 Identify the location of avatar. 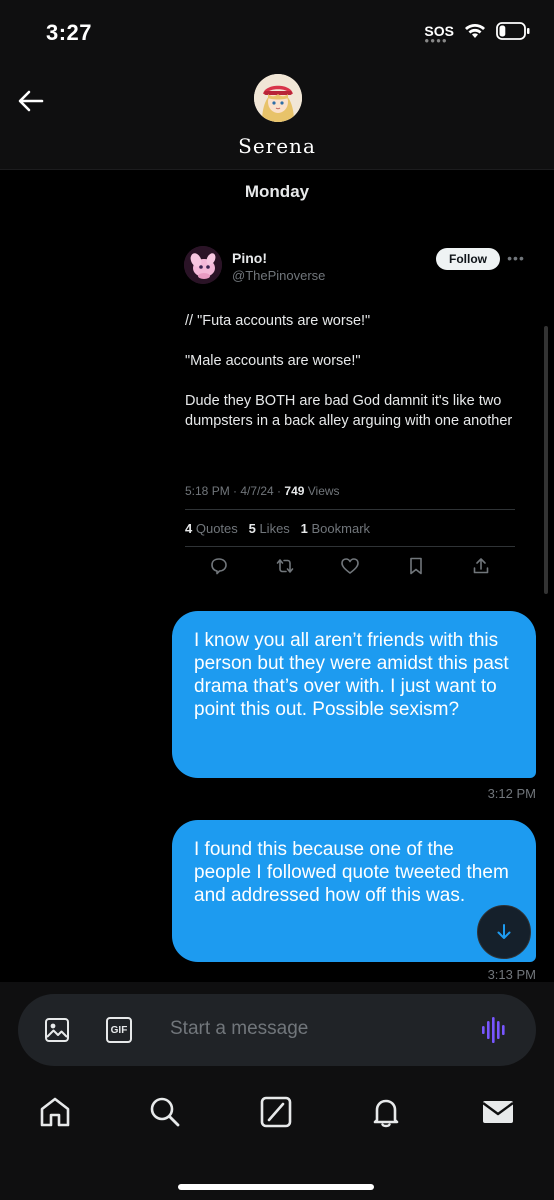
(278, 98).